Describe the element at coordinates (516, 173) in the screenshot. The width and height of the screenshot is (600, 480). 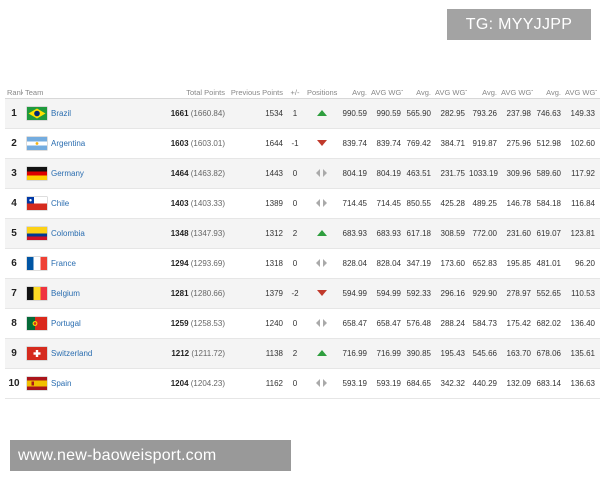
I see `avg-wgt-3-cell: 309.96` at that location.